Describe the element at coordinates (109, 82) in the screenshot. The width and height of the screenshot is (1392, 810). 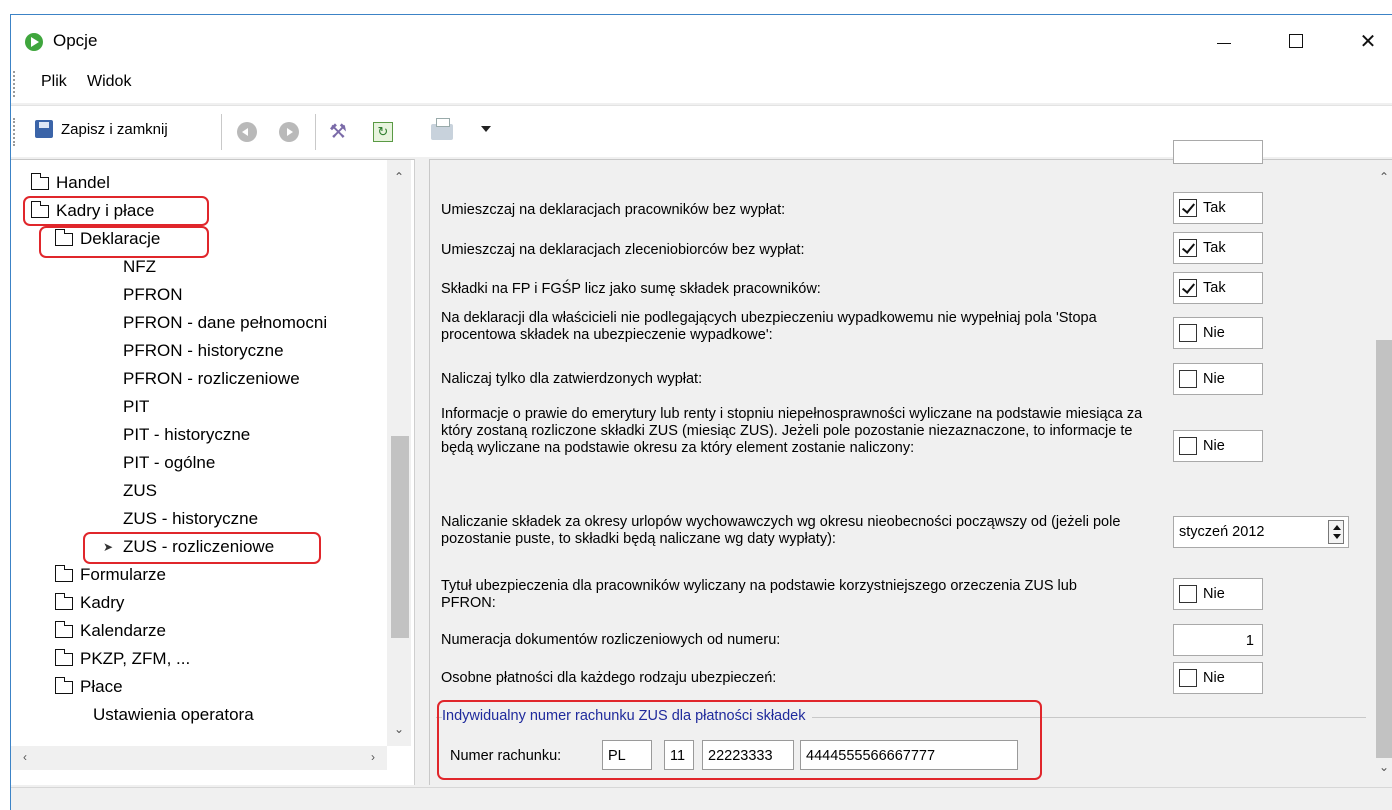
I see `menu-widok: Widok` at that location.